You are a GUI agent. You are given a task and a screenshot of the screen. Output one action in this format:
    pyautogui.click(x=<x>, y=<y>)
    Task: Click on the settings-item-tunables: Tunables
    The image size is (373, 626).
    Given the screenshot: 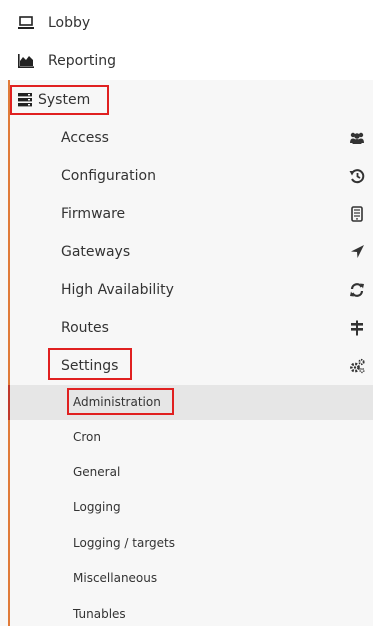 What is the action you would take?
    pyautogui.click(x=191, y=611)
    